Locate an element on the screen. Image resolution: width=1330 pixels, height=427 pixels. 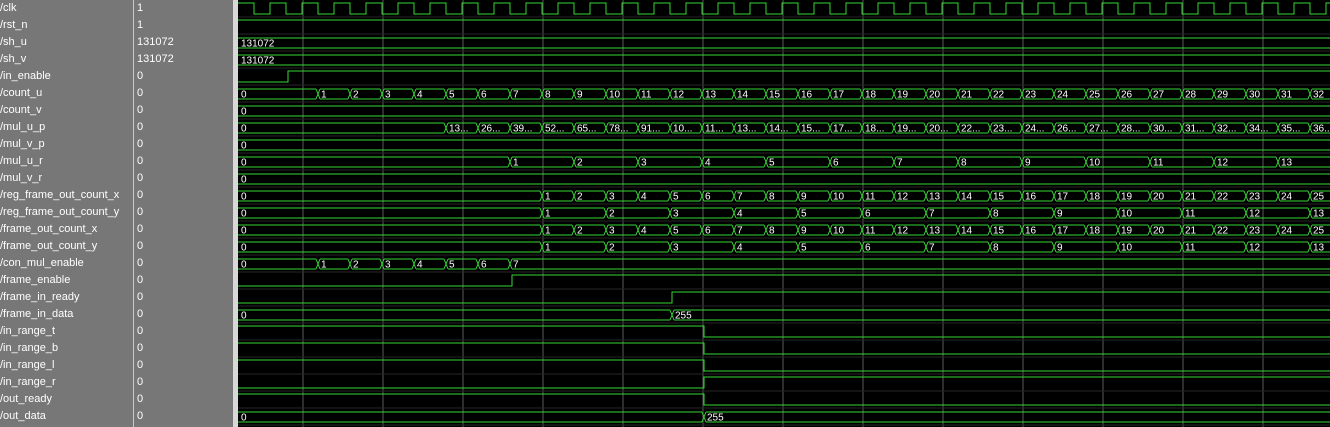
signal-name: /count_u is located at coordinates (65, 93).